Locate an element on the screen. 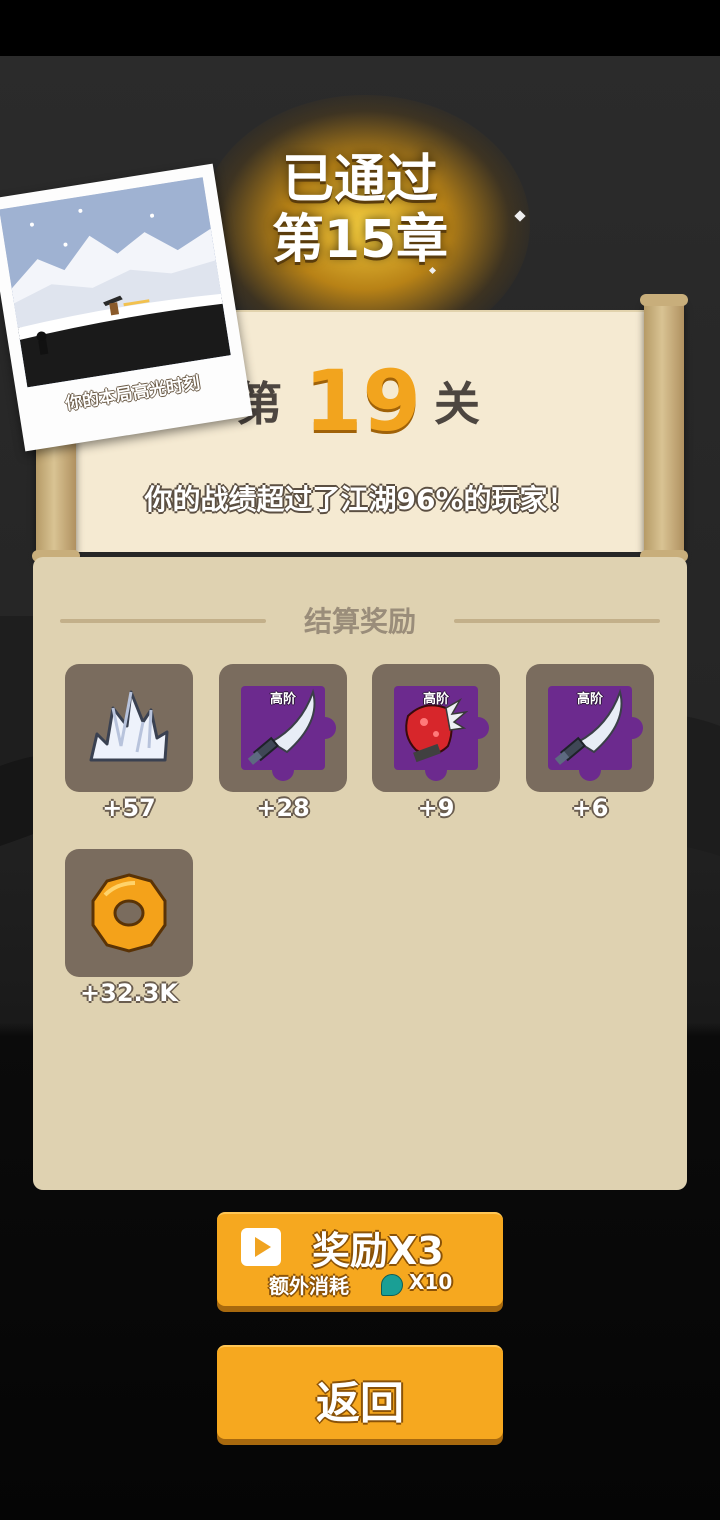 The image size is (720, 1520). back-label: 返回 is located at coordinates (360, 1403).